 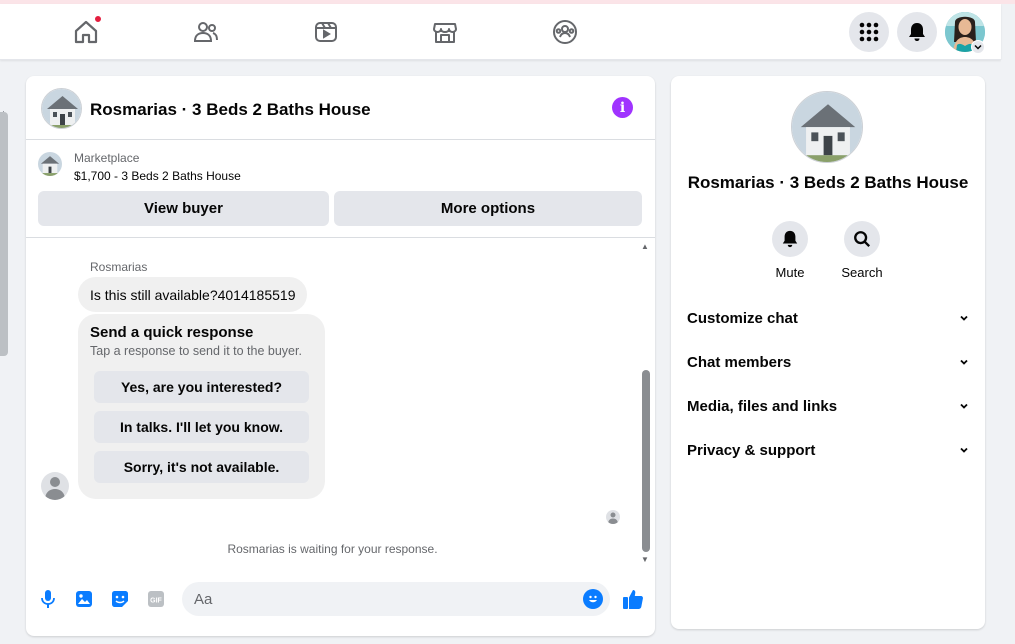 What do you see at coordinates (488, 208) in the screenshot?
I see `more-options-button: More options` at bounding box center [488, 208].